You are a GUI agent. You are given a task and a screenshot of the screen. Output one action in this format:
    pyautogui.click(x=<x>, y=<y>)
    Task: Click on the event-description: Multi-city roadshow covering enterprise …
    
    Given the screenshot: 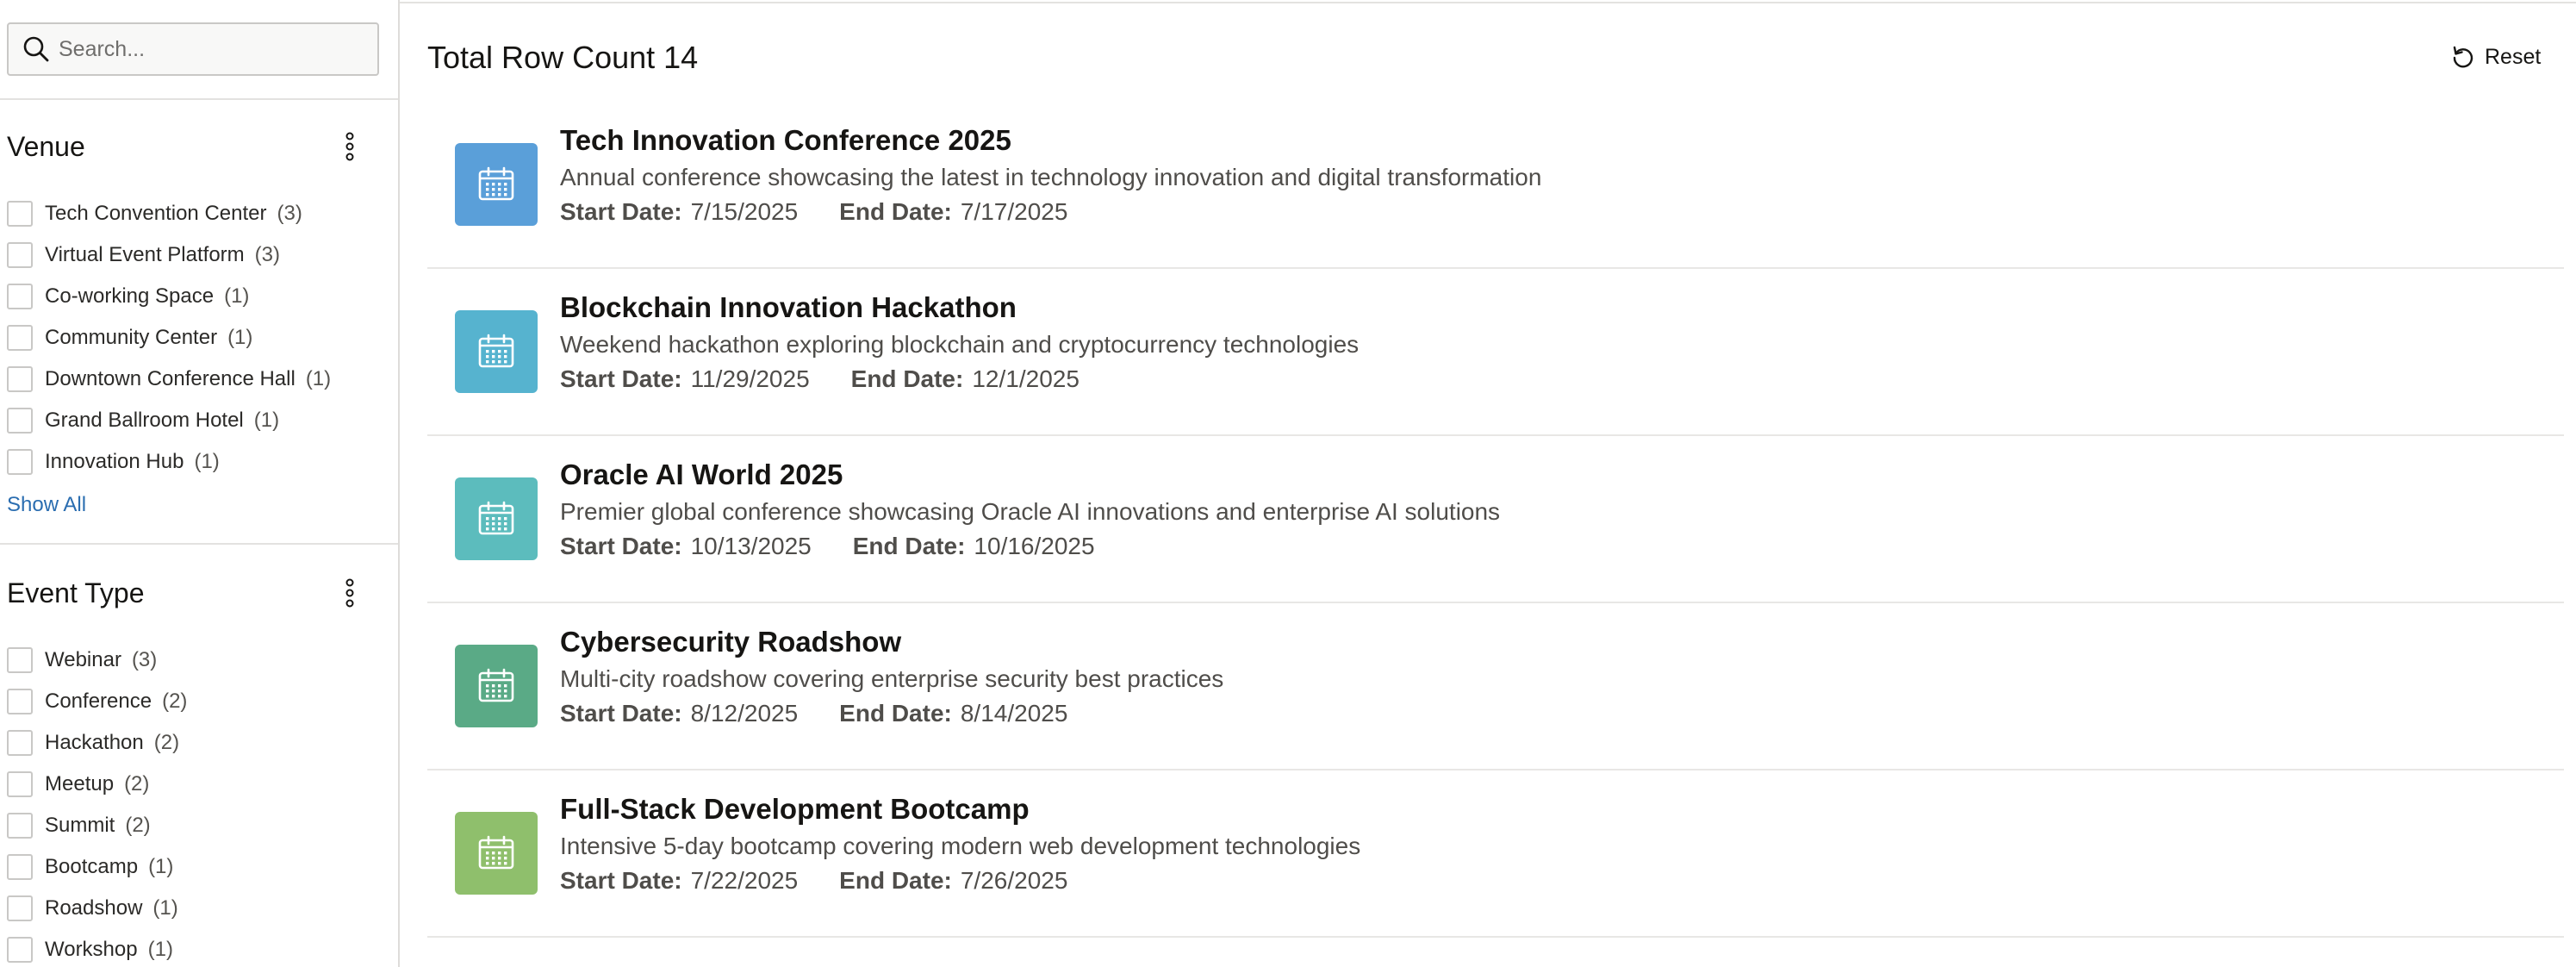 What is the action you would take?
    pyautogui.click(x=892, y=678)
    